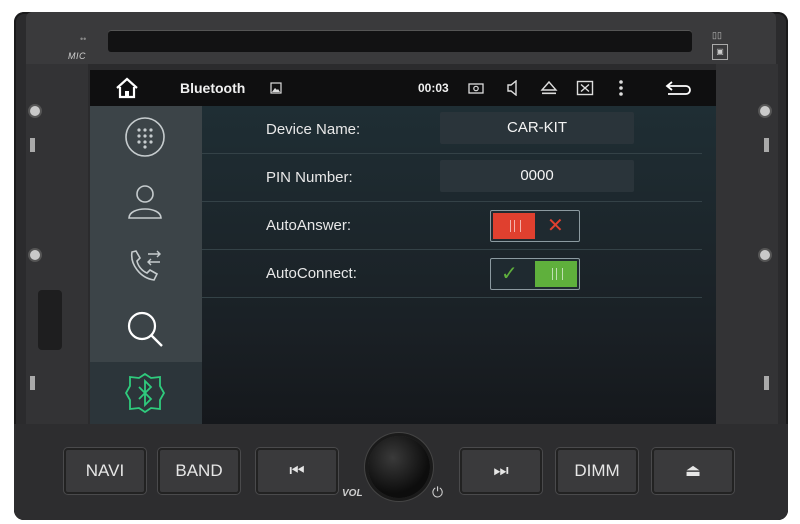 The image size is (800, 524). Describe the element at coordinates (438, 492) in the screenshot. I see `power-icon: ⏻` at that location.